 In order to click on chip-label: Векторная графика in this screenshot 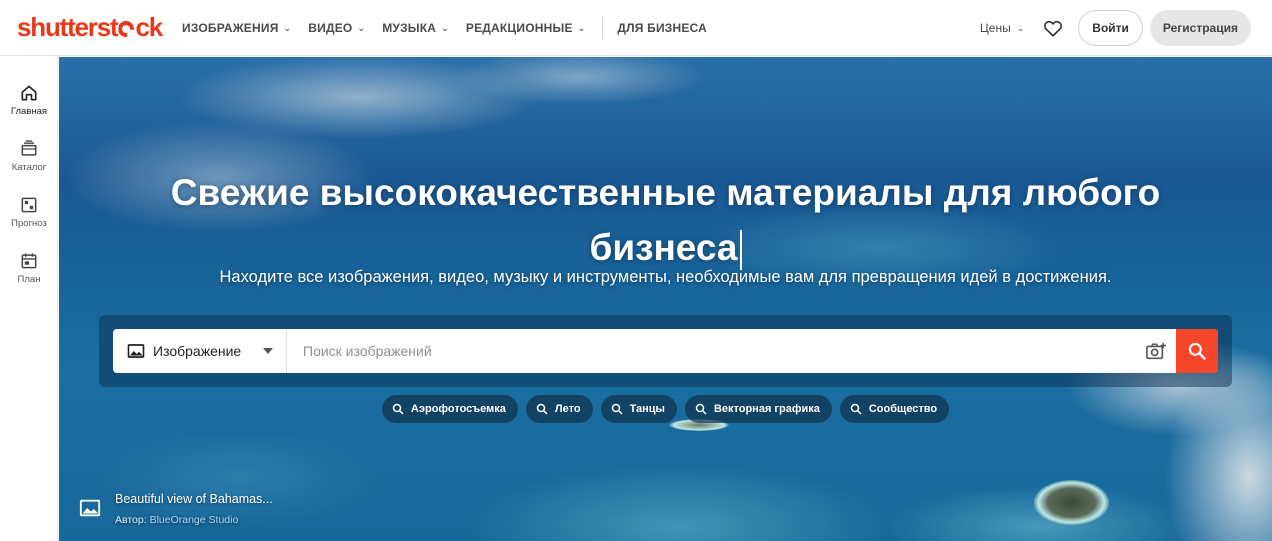, I will do `click(766, 409)`.